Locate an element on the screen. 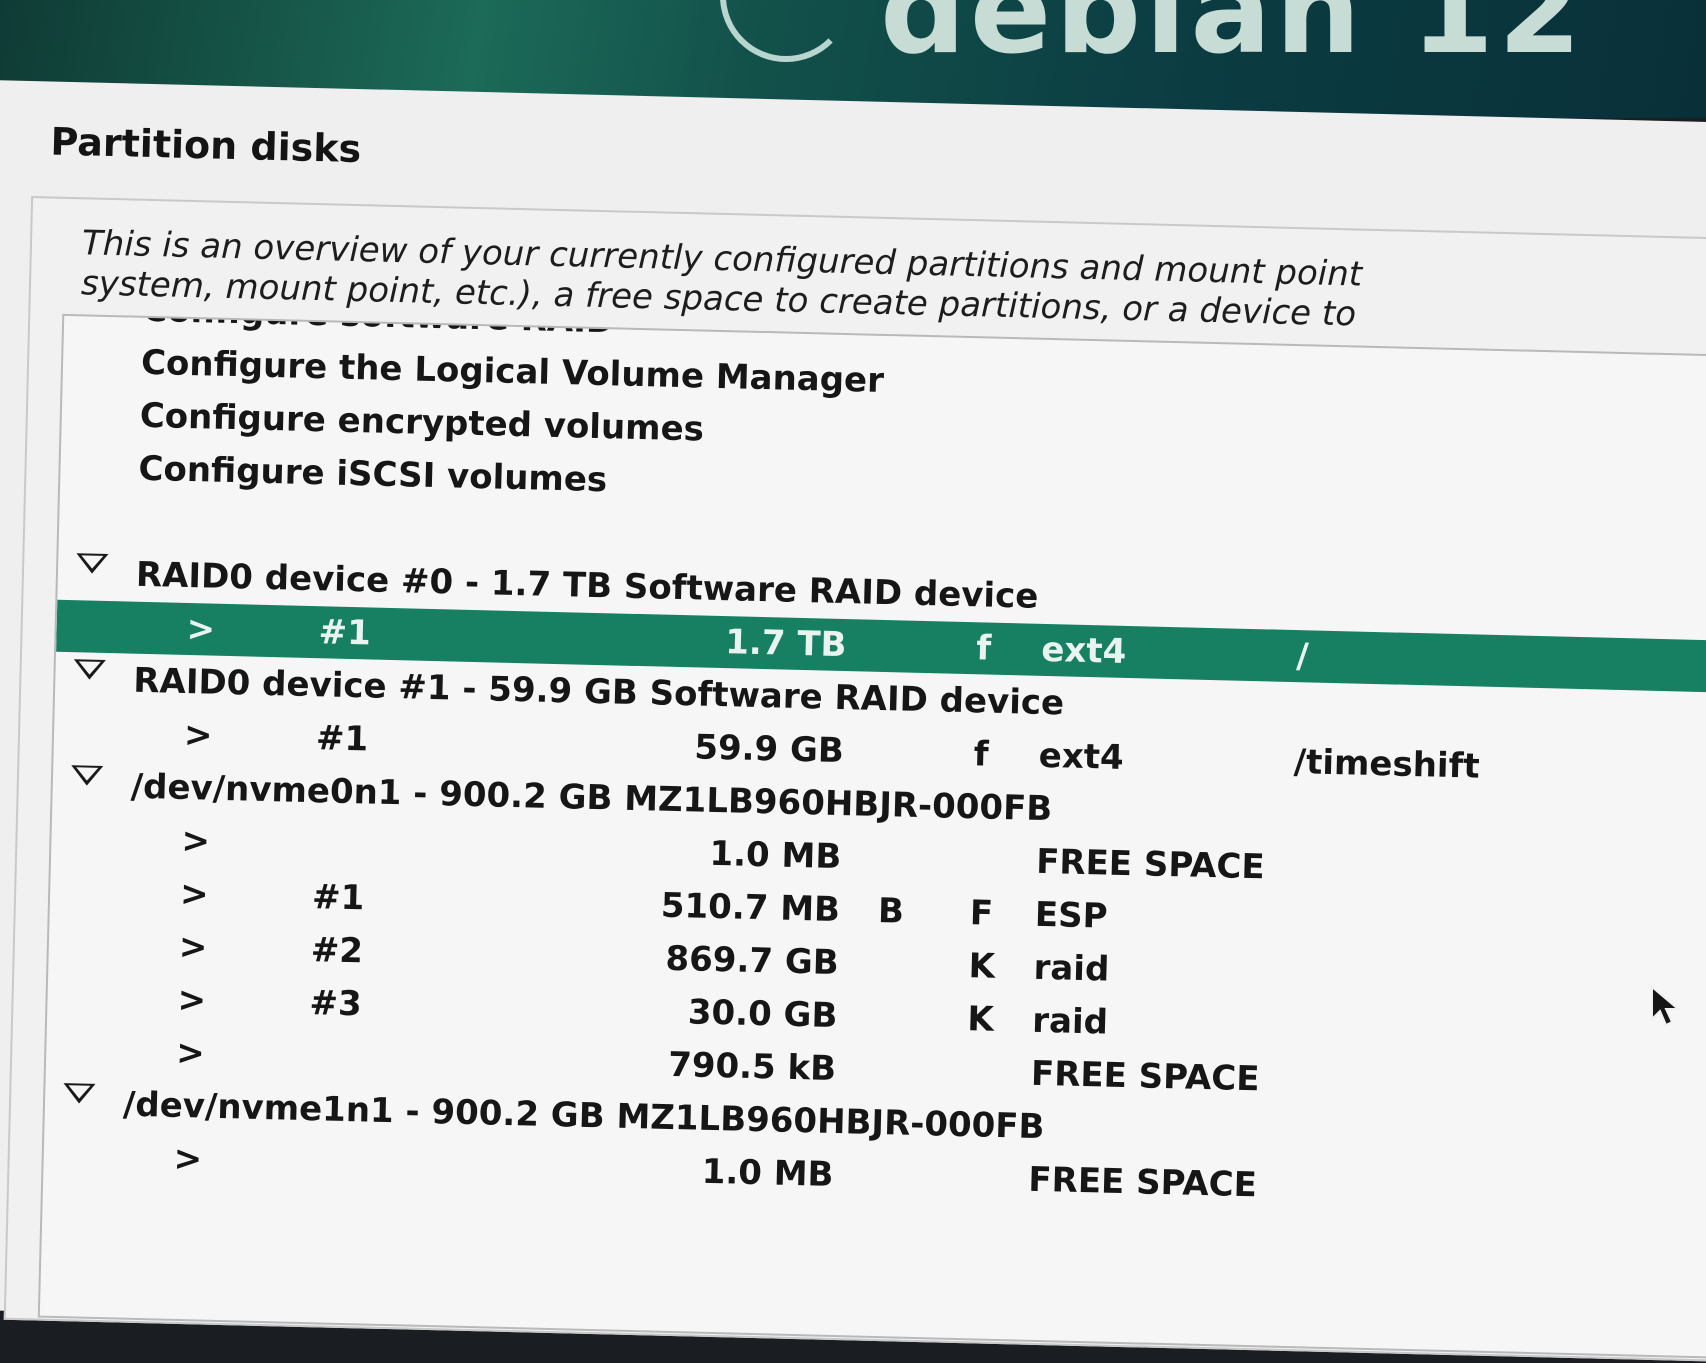 The height and width of the screenshot is (1363, 1706). partition-size: 869.7 GB is located at coordinates (752, 960).